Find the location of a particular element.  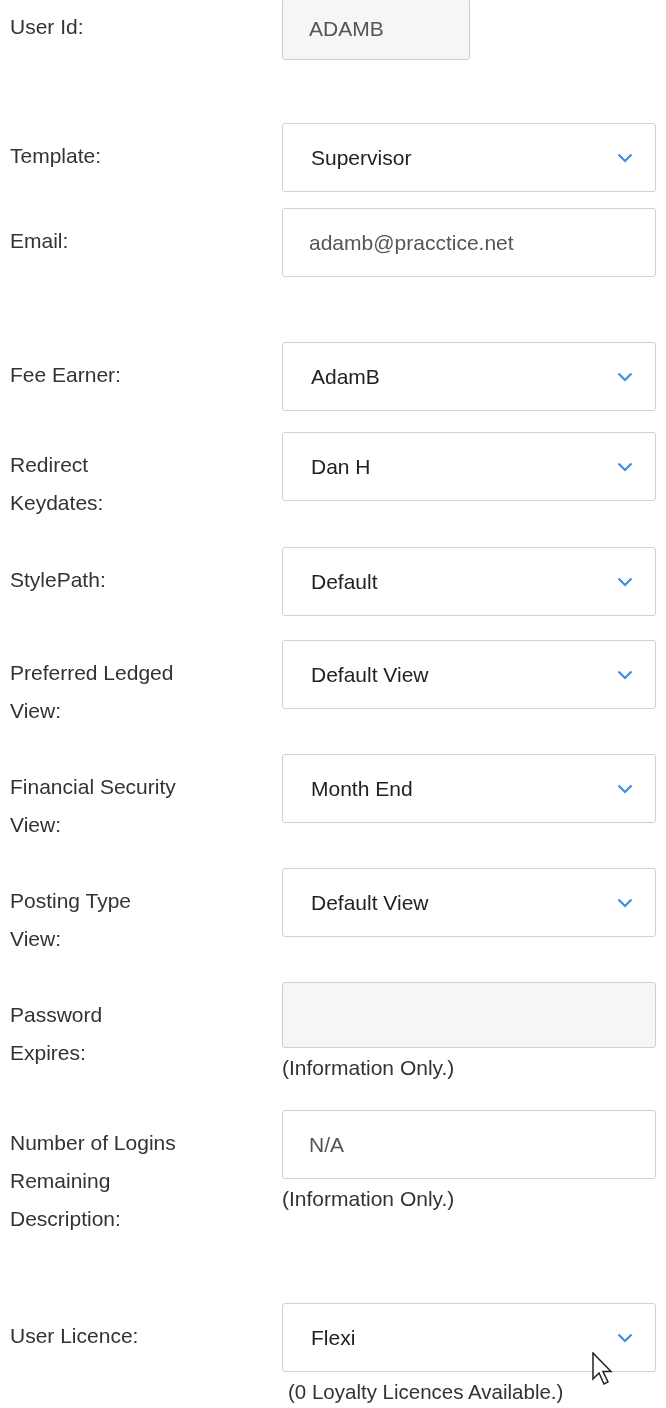

field-label: StylePath: is located at coordinates (58, 580).